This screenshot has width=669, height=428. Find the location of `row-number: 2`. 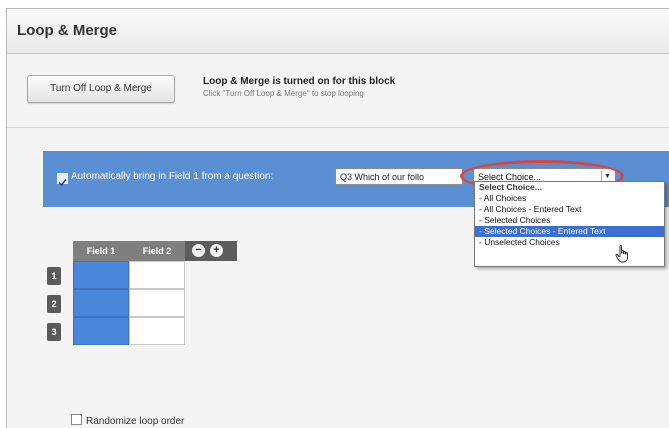

row-number: 2 is located at coordinates (54, 304).